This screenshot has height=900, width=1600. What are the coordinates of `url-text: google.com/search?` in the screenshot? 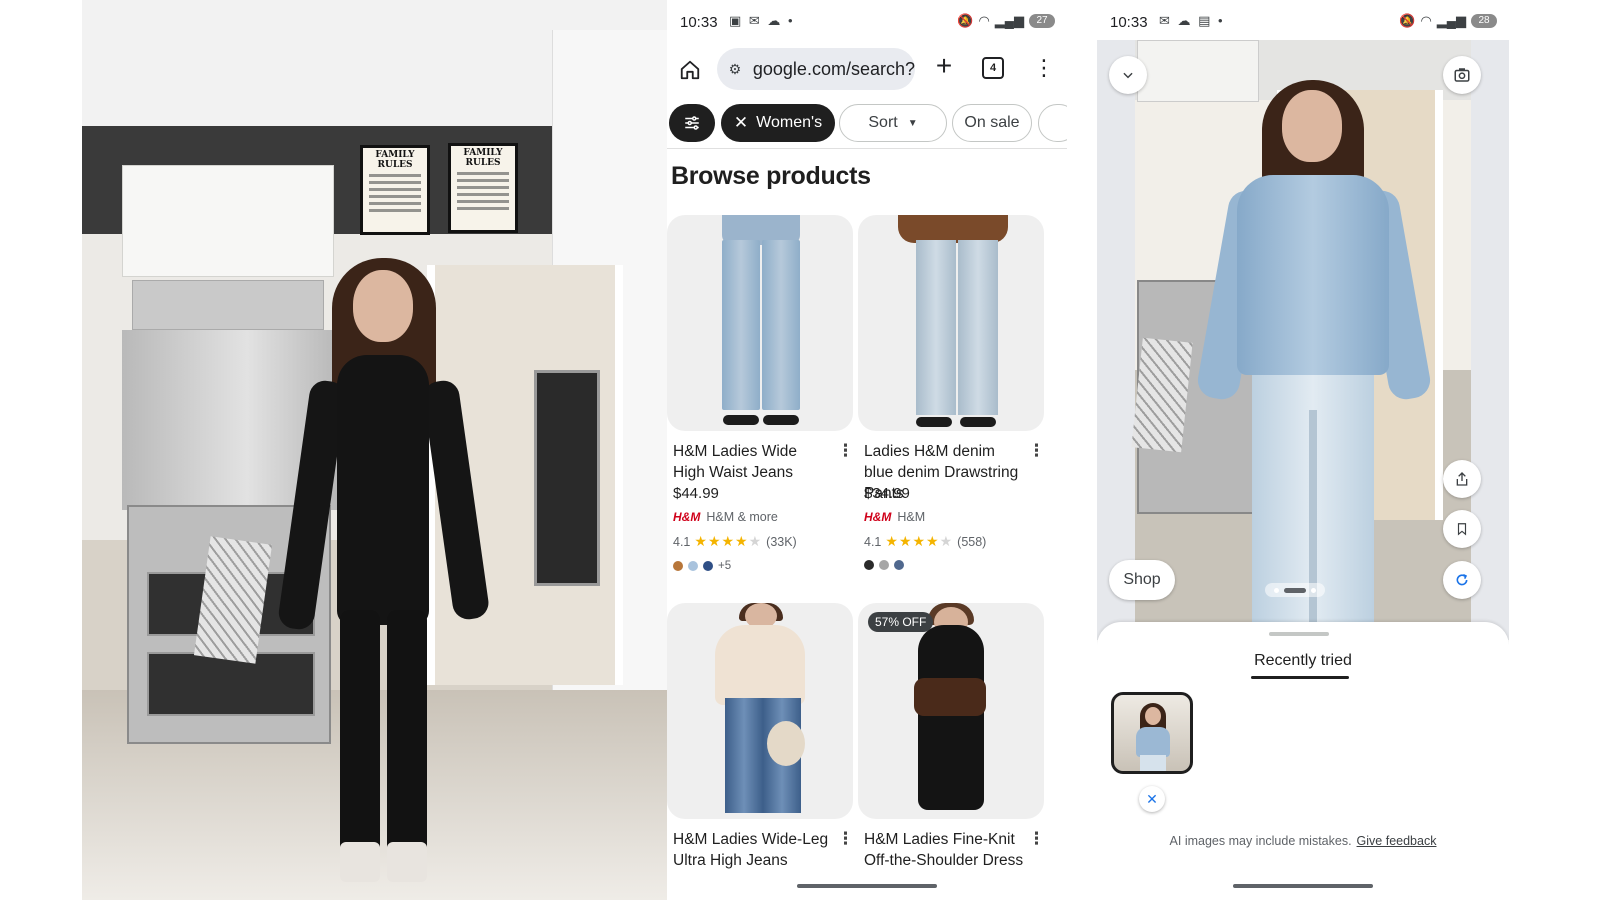 It's located at (833, 68).